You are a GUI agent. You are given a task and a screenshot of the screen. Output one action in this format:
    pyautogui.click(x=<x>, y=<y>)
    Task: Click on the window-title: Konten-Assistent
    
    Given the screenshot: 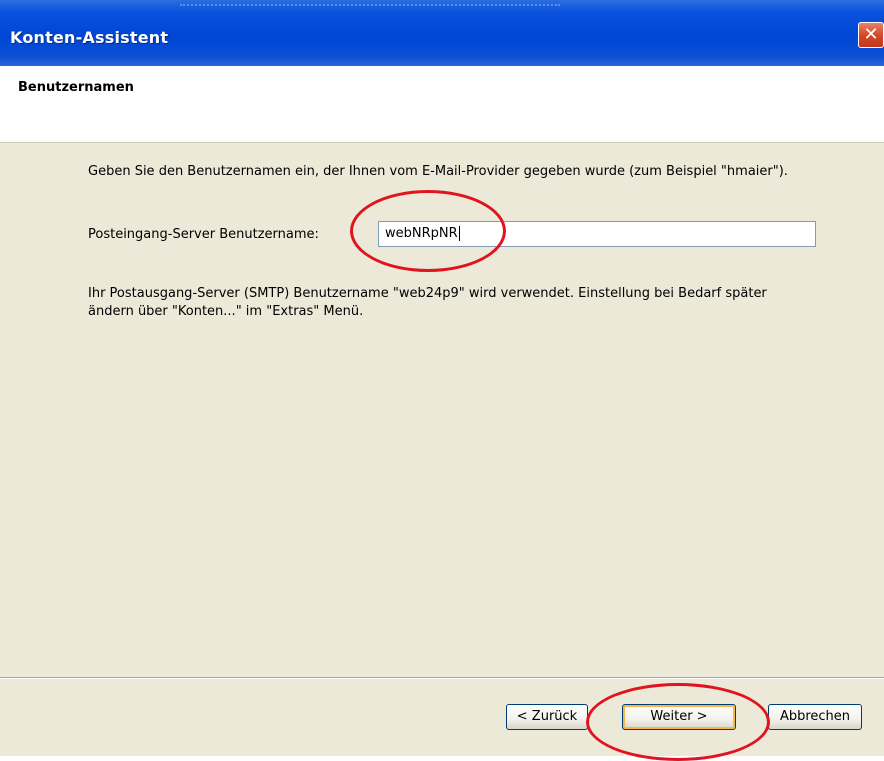 What is the action you would take?
    pyautogui.click(x=89, y=37)
    